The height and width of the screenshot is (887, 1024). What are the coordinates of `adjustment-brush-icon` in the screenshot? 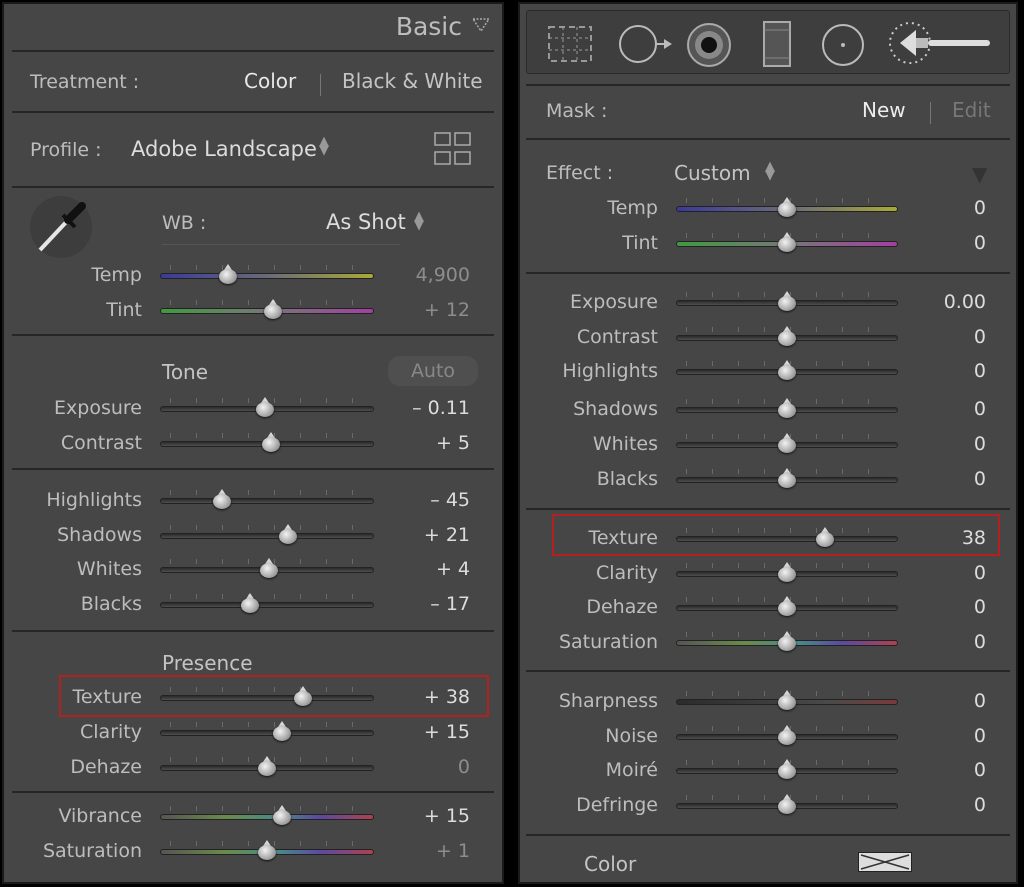 It's located at (941, 43).